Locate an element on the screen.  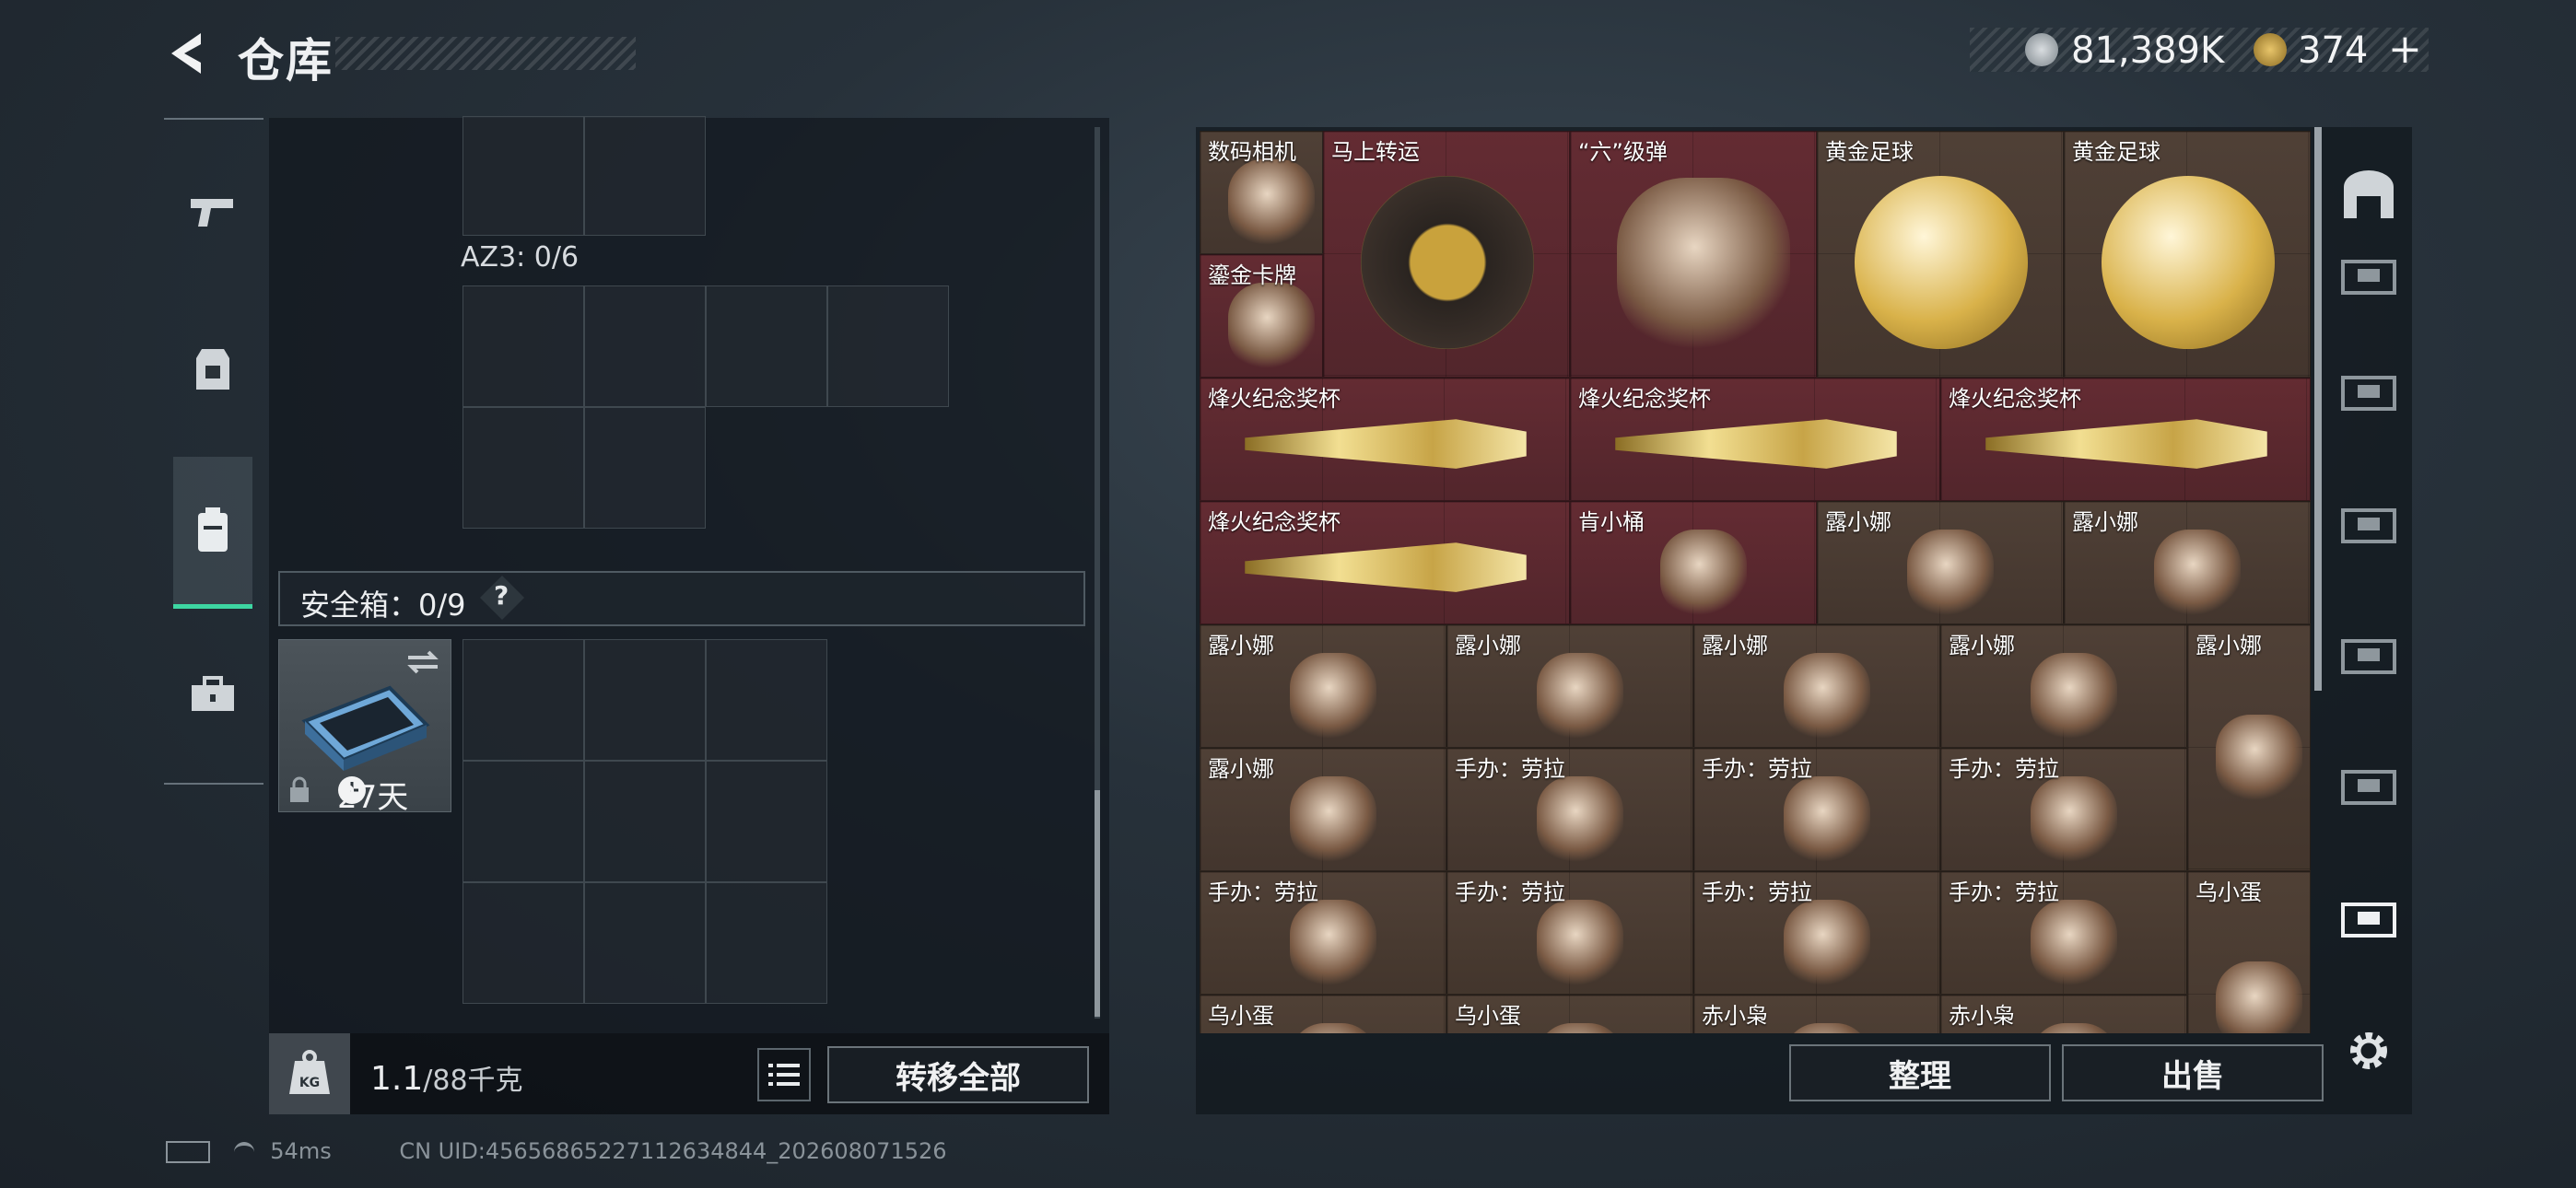
sell-button: 出售 is located at coordinates (2193, 1072).